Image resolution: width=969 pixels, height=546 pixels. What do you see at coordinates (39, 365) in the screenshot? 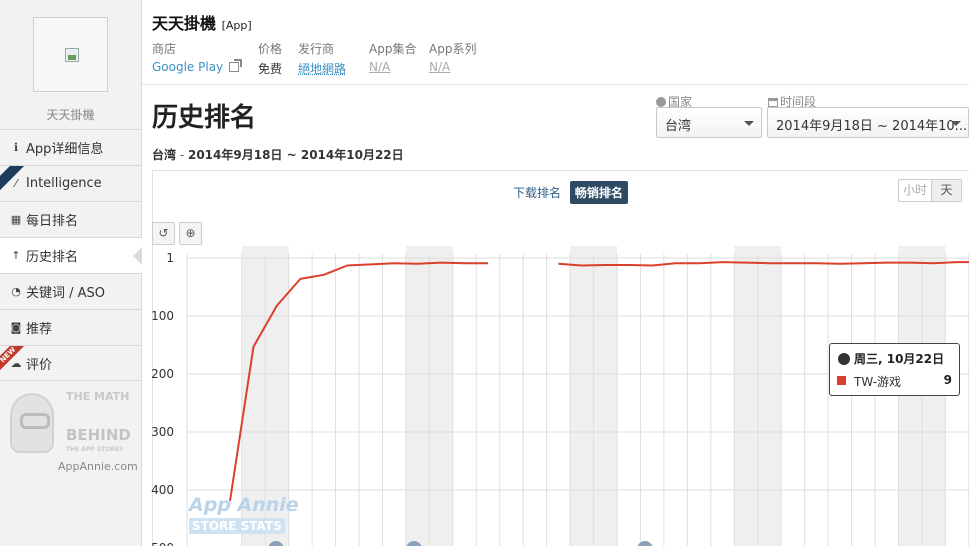
I see `sidebar-item-label: 评价` at bounding box center [39, 365].